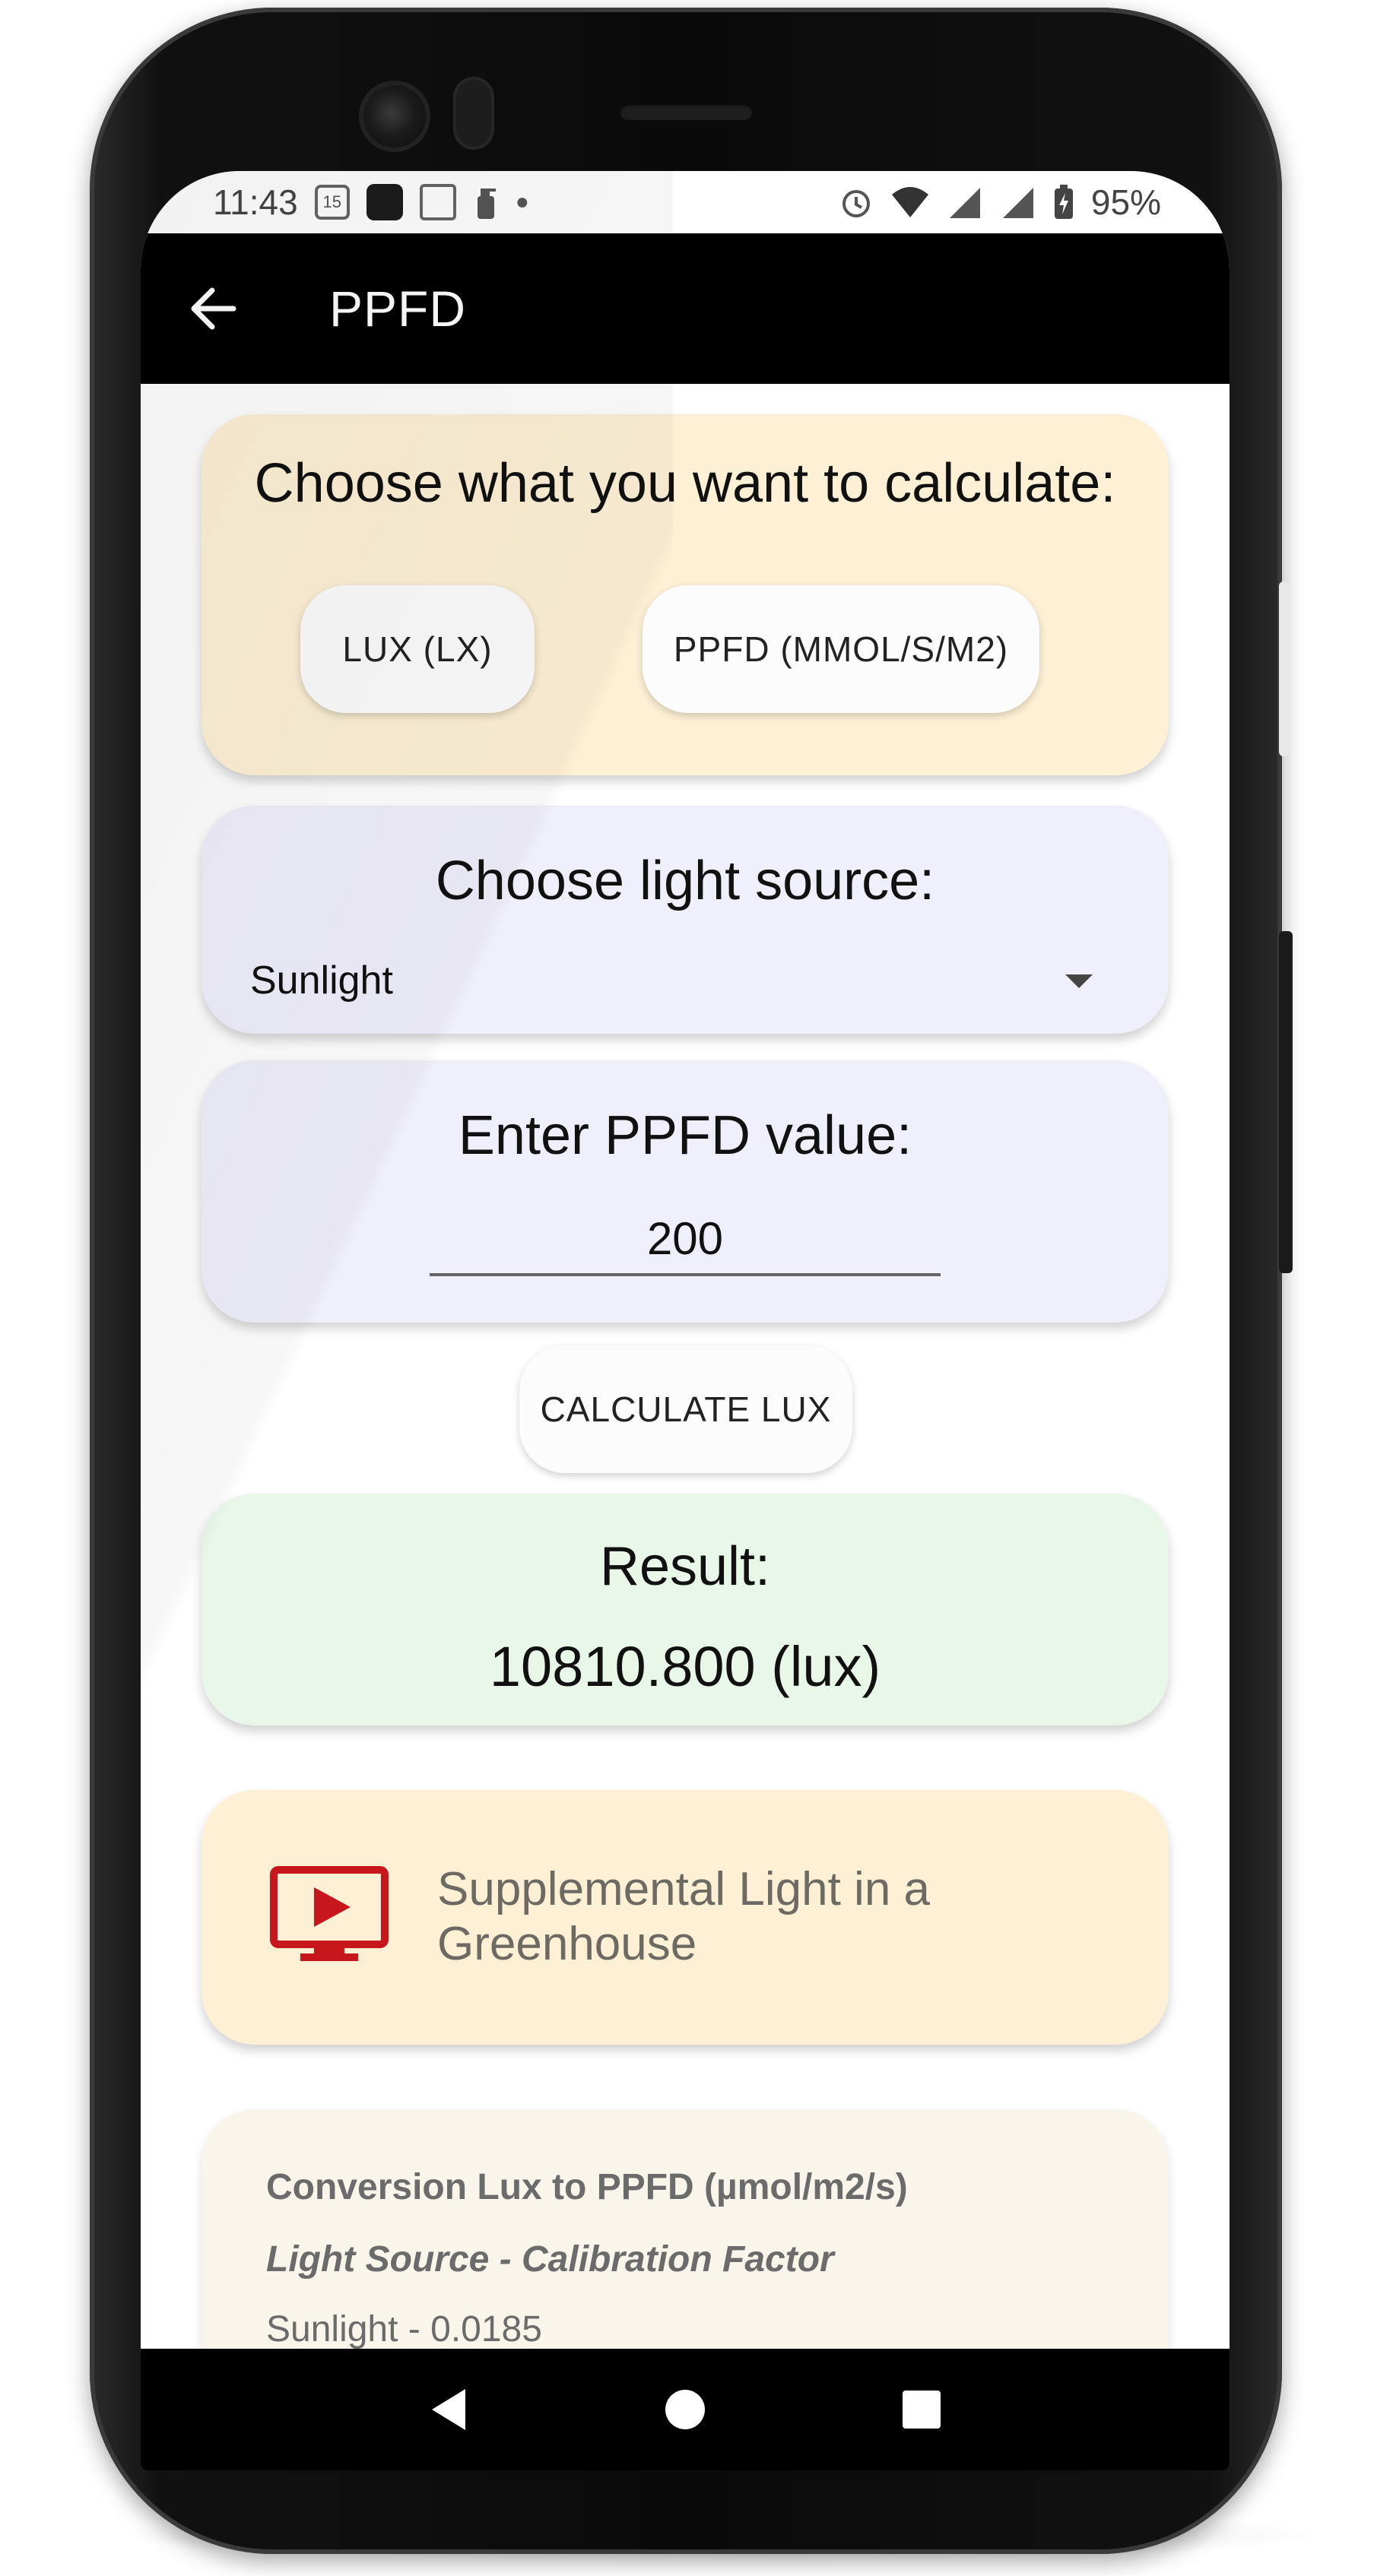 This screenshot has height=2576, width=1393. I want to click on front-camera, so click(394, 116).